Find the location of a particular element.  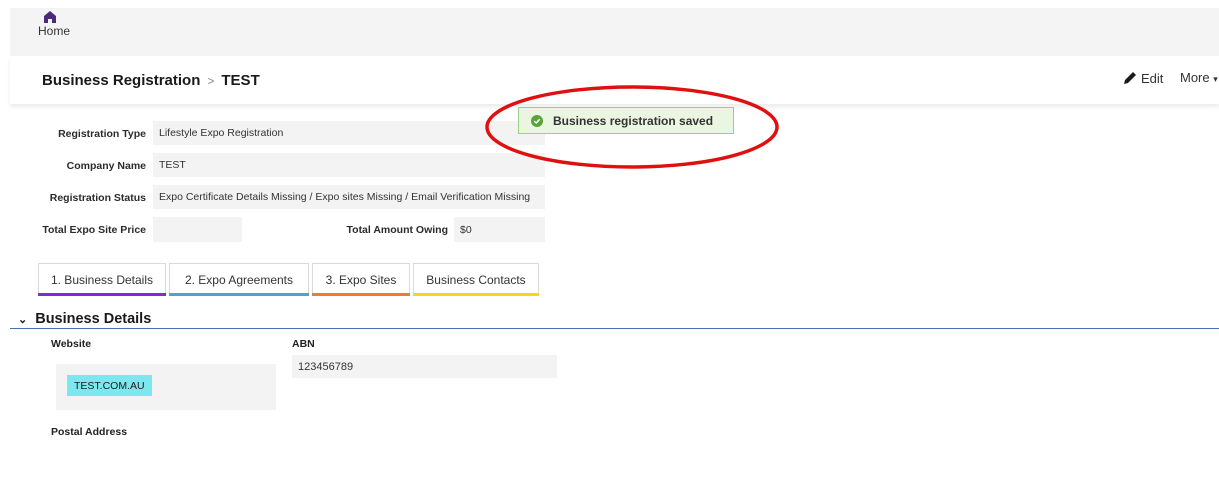

tab-expo-sites: 3. Expo Sites is located at coordinates (361, 279).